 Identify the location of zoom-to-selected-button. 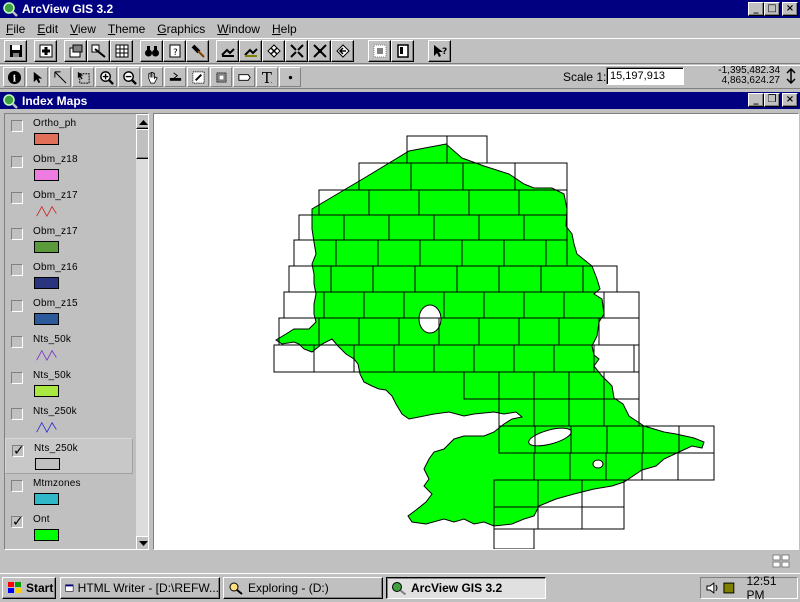
(342, 51).